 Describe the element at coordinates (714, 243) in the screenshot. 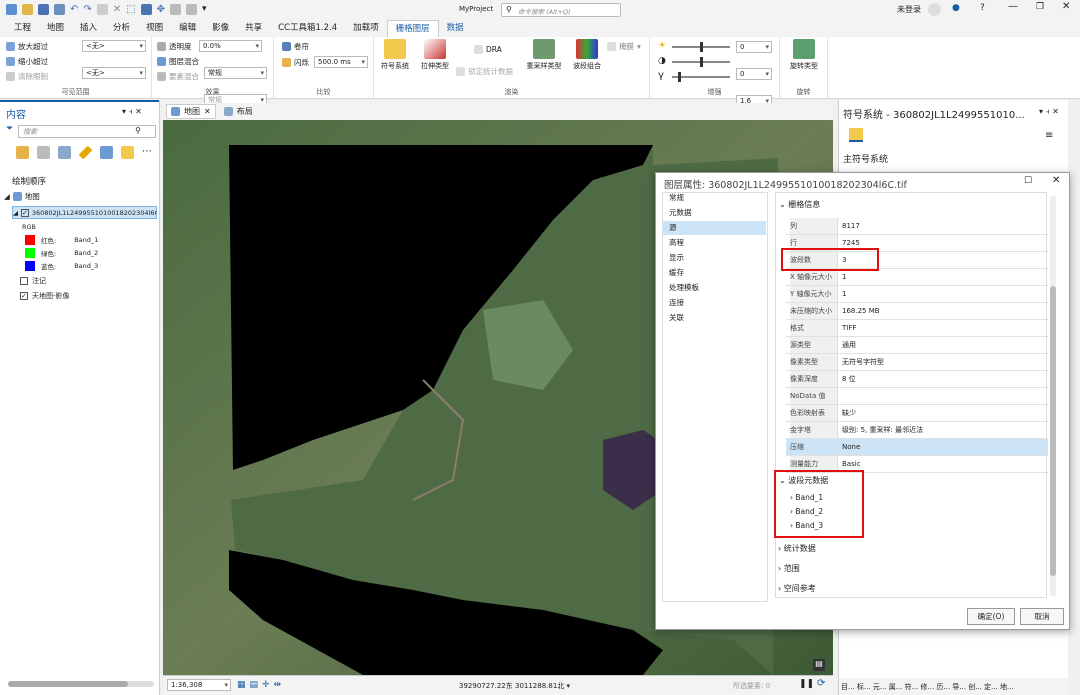

I see `nav-elevation: 高程` at that location.